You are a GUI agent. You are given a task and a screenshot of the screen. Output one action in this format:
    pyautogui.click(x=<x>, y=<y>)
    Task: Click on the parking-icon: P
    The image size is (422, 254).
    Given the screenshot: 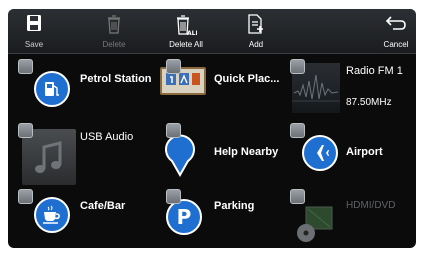 What is the action you would take?
    pyautogui.click(x=184, y=217)
    